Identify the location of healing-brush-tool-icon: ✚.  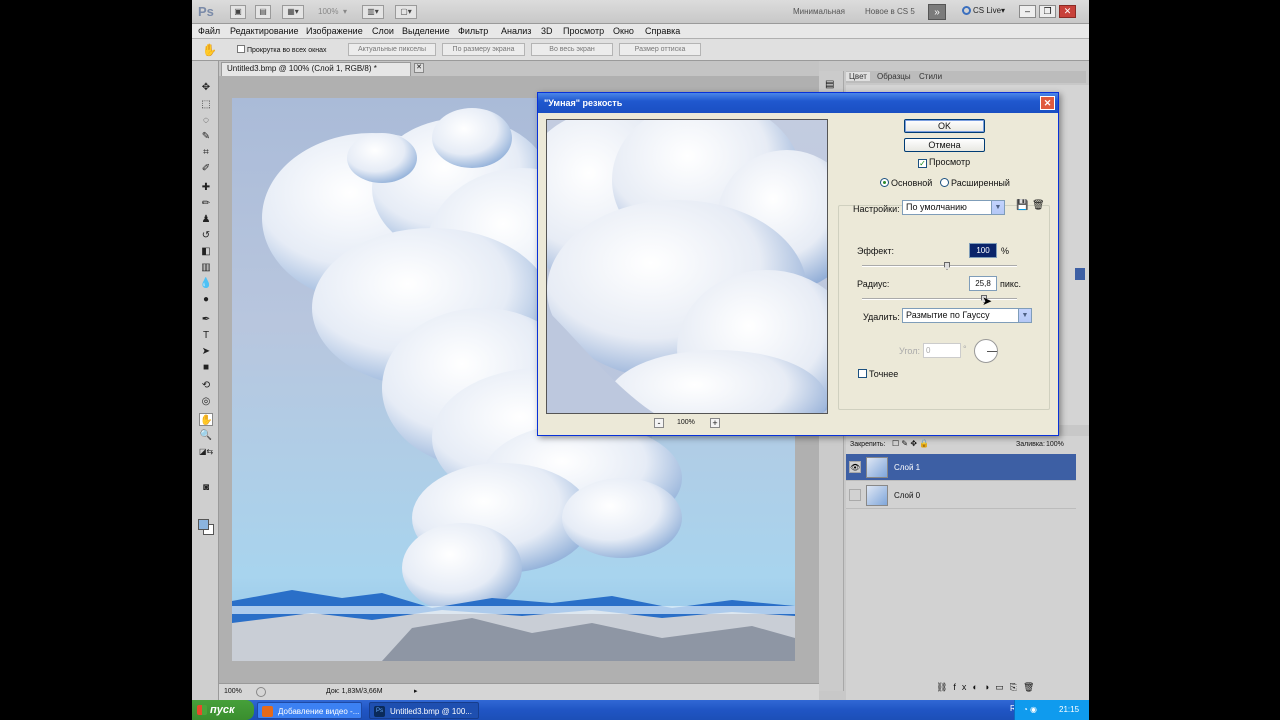
(206, 187).